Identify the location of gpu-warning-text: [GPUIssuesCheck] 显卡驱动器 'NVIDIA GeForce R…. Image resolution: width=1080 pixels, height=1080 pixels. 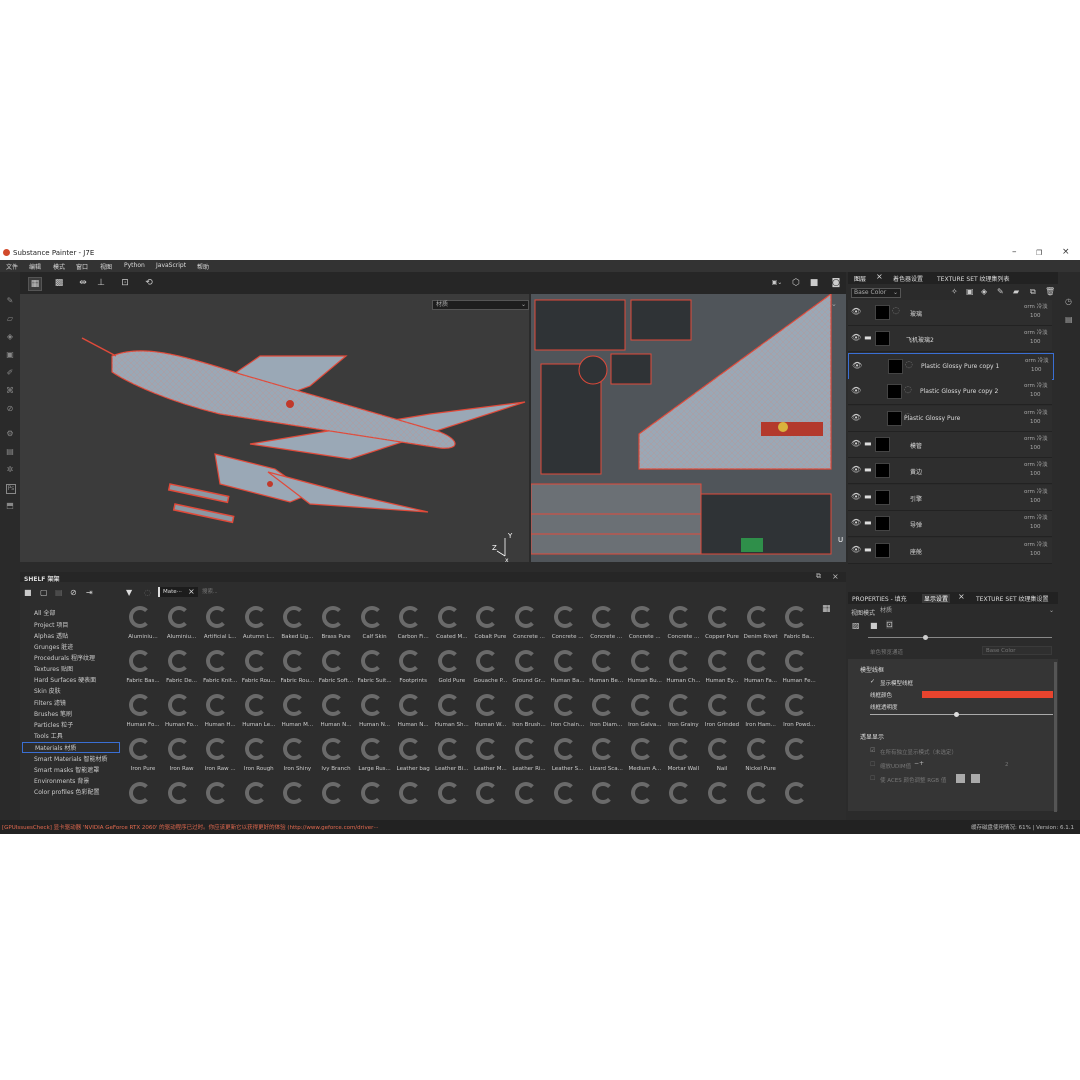
(190, 827).